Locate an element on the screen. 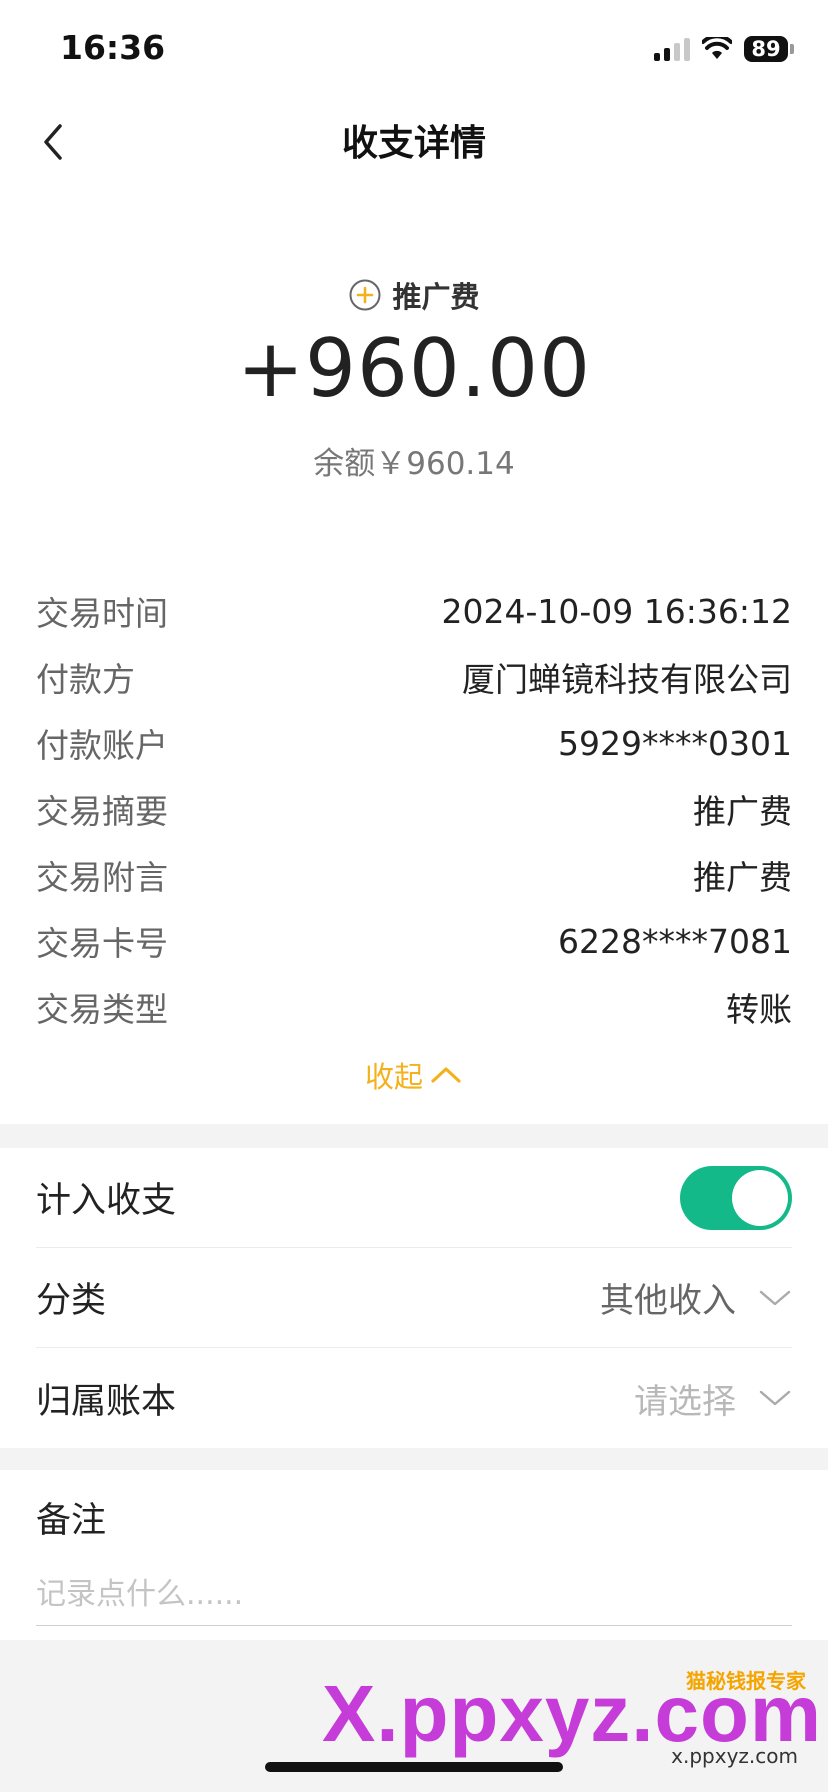 This screenshot has height=1792, width=828. home-indicator is located at coordinates (414, 1767).